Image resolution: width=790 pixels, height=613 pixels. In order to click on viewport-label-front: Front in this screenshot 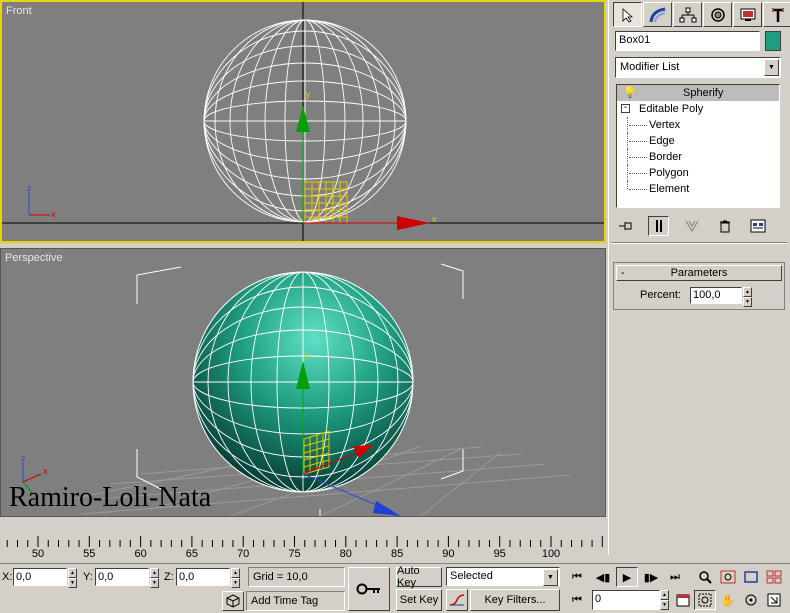, I will do `click(19, 11)`.